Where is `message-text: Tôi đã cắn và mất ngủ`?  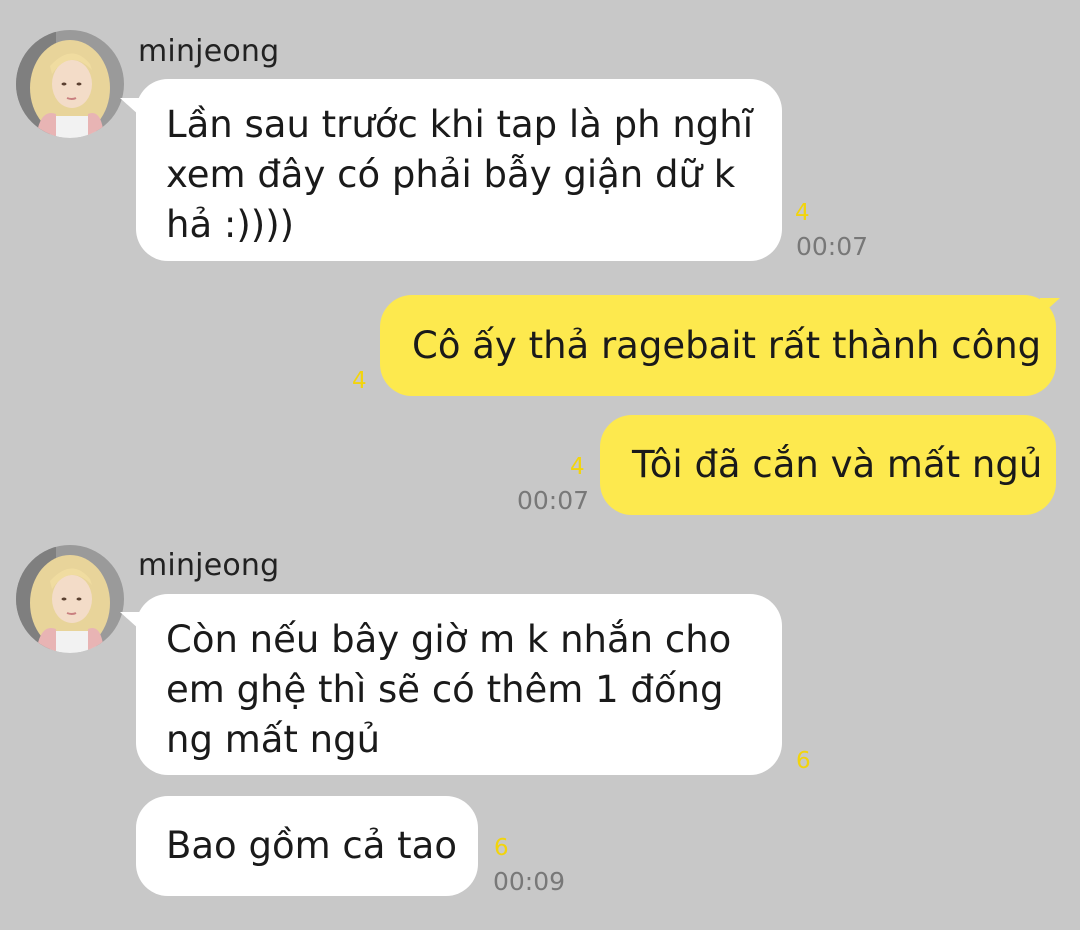
message-text: Tôi đã cắn và mất ngủ is located at coordinates (837, 464).